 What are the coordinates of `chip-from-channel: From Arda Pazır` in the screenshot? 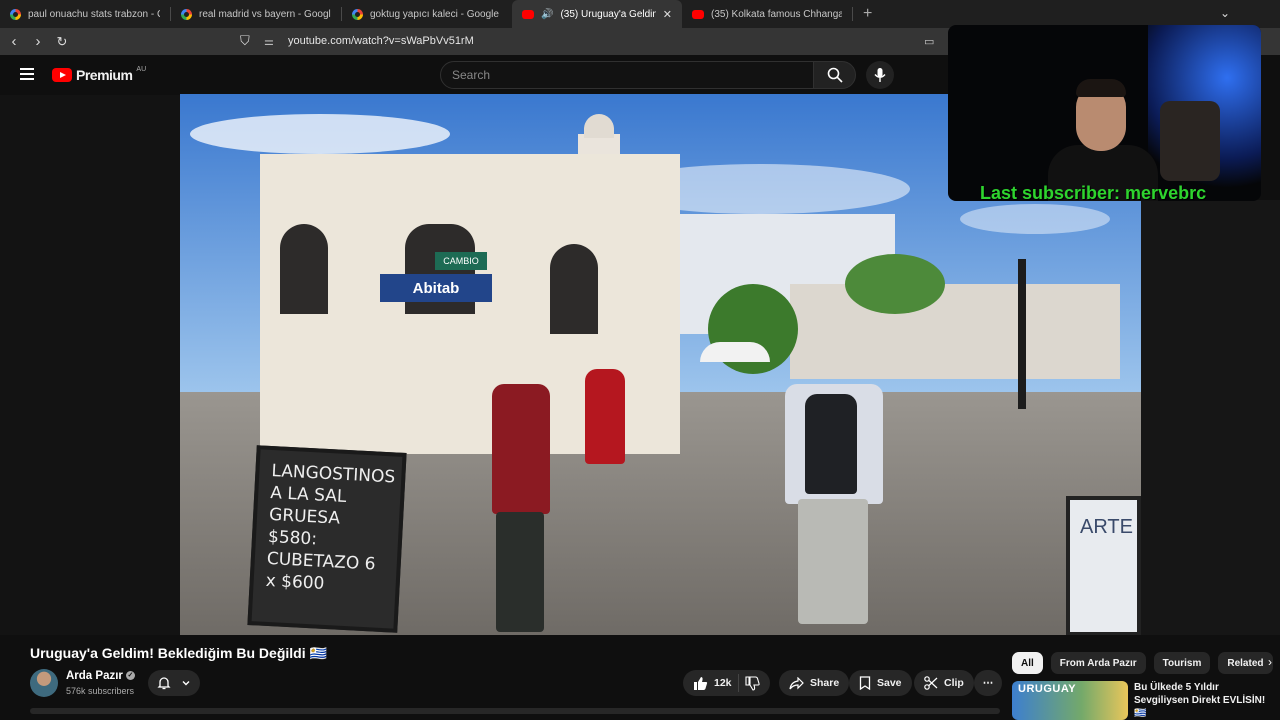 It's located at (1098, 663).